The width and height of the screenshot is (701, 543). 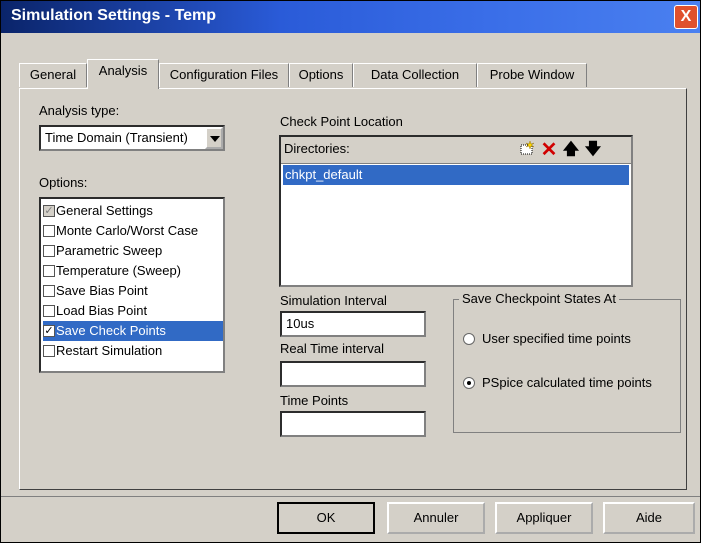 What do you see at coordinates (79, 110) in the screenshot?
I see `analysis-type-label: Analysis type:` at bounding box center [79, 110].